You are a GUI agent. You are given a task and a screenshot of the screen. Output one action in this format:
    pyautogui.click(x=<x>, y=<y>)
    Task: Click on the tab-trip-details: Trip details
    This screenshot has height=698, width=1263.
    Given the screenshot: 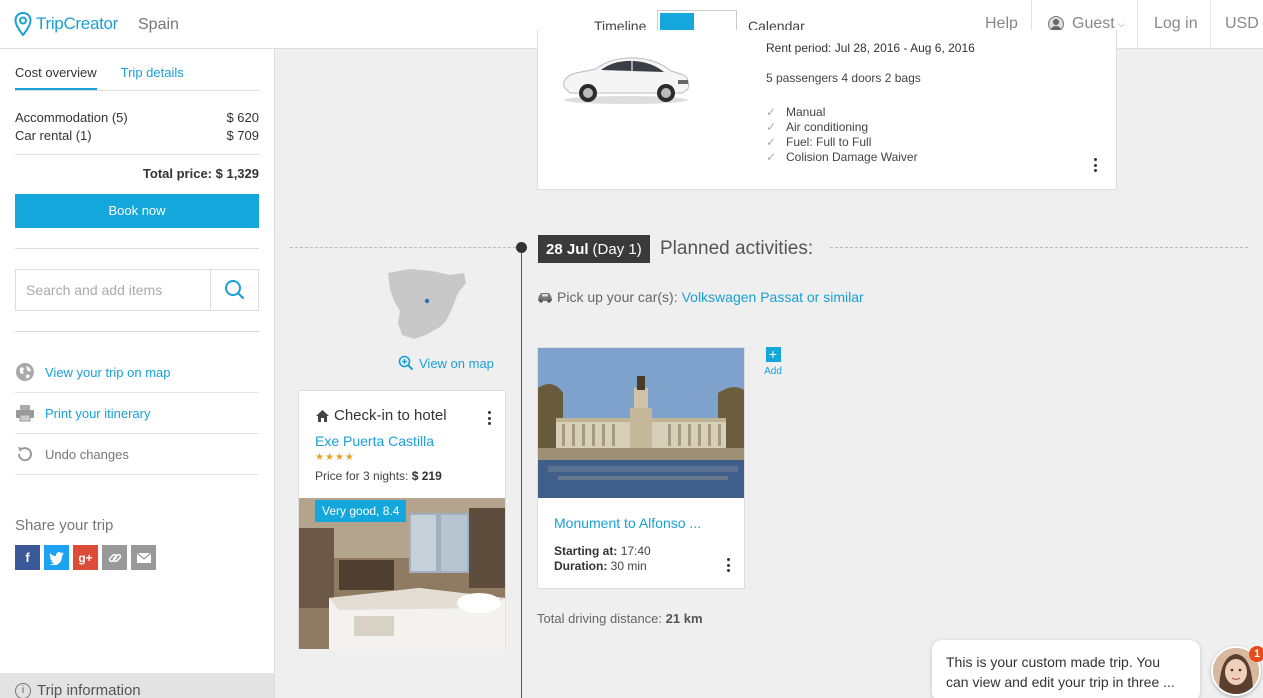 What is the action you would take?
    pyautogui.click(x=152, y=78)
    